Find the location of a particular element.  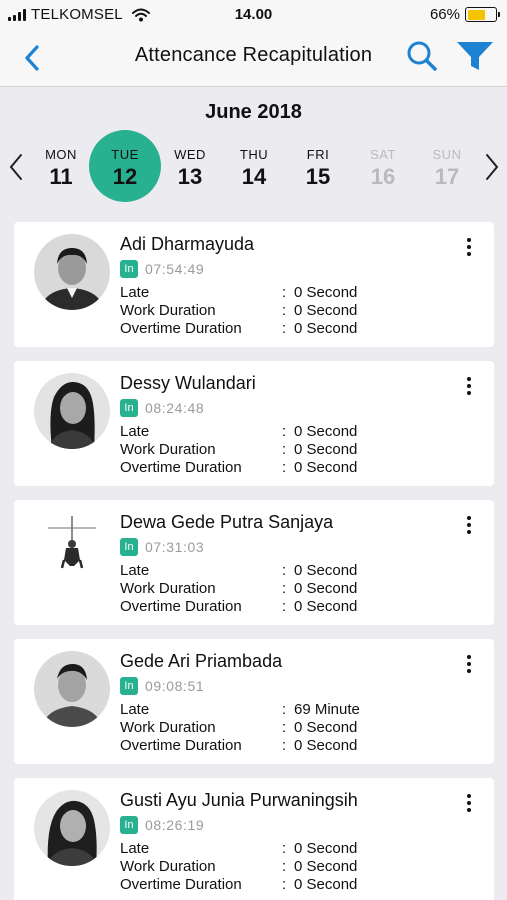

check-in-time: 08:26:19 is located at coordinates (175, 825).